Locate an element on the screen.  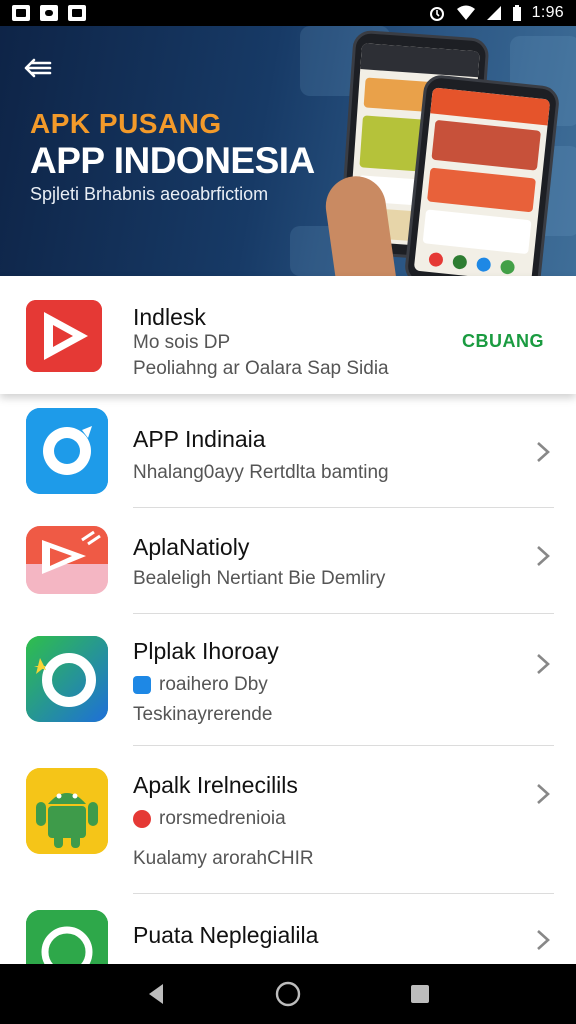
app-publisher: rorsmedrenioia is located at coordinates (209, 819).